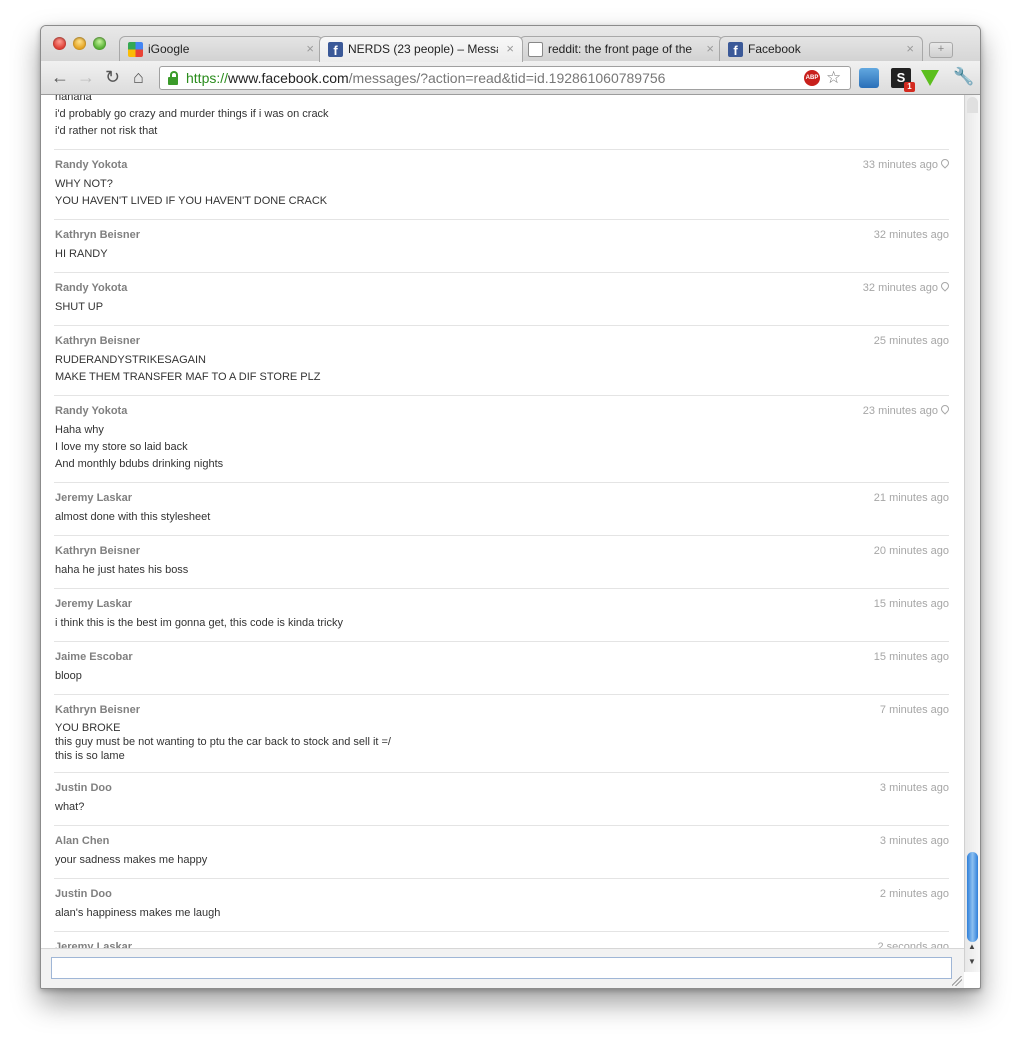 This screenshot has height=1042, width=1019. I want to click on adblock-icon: ABP, so click(812, 78).